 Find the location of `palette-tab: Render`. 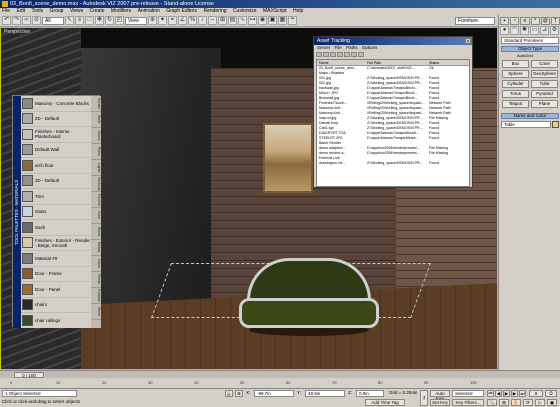

palette-tab: Render is located at coordinates (96, 104).